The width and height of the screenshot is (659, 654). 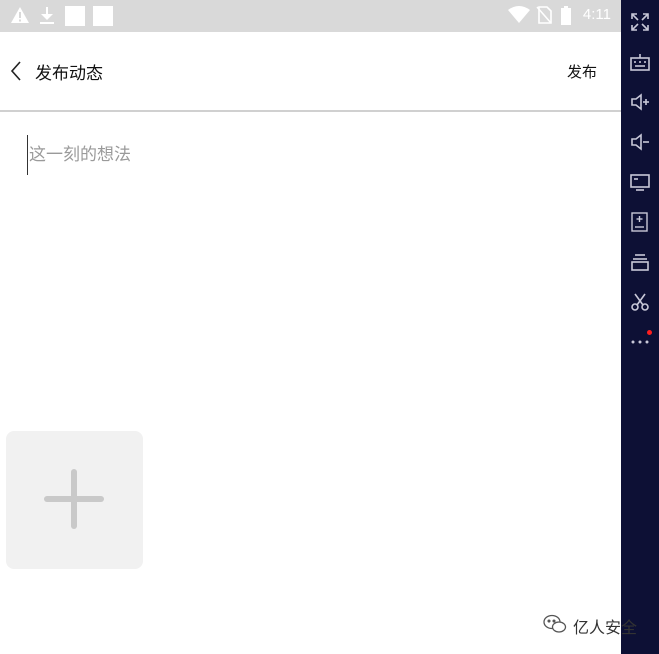 What do you see at coordinates (544, 17) in the screenshot?
I see `no-sim-icon` at bounding box center [544, 17].